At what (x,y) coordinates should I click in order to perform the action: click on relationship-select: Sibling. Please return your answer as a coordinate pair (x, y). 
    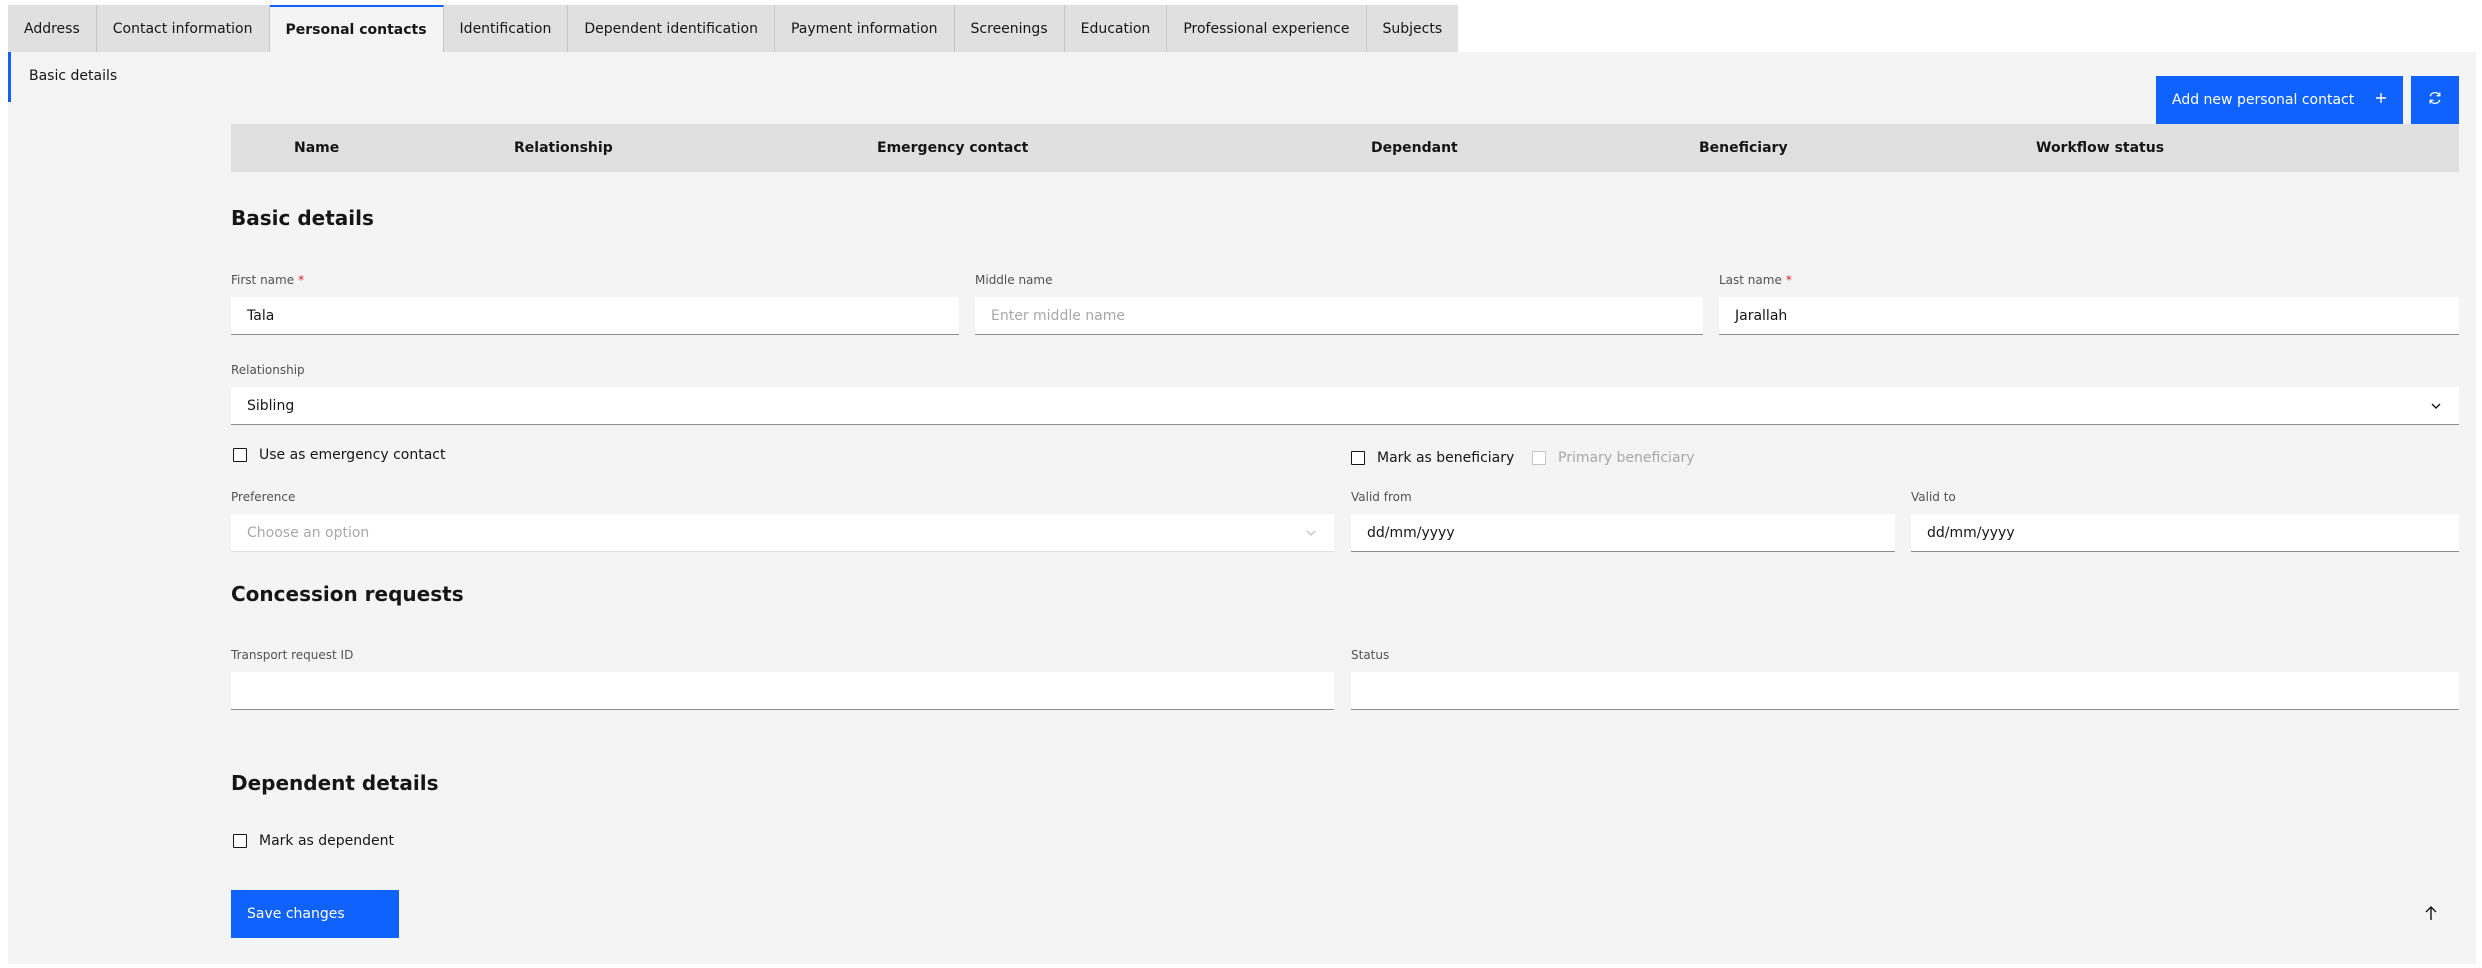
    Looking at the image, I should click on (1345, 406).